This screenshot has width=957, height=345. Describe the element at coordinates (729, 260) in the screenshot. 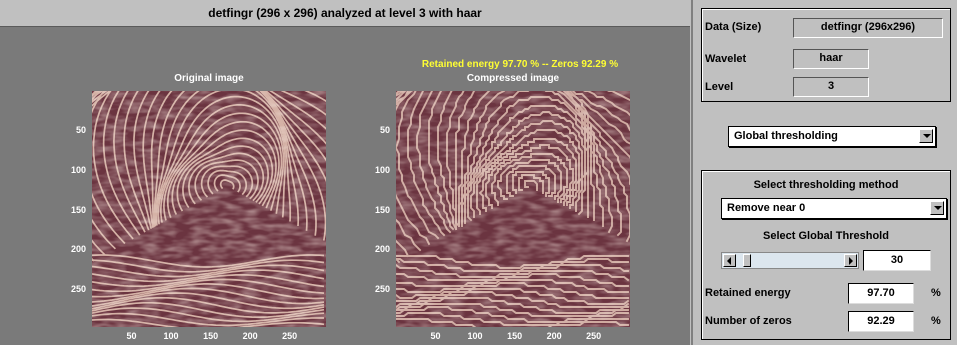

I see `slider-left-arrow-icon` at that location.